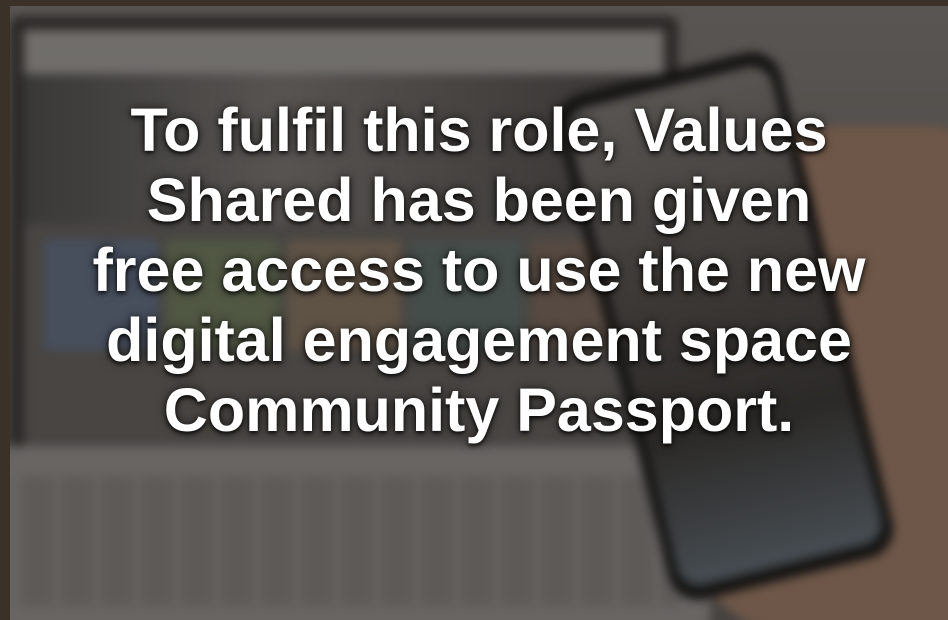 The width and height of the screenshot is (948, 620). Describe the element at coordinates (479, 340) in the screenshot. I see `caption-line: digital engagement space` at that location.